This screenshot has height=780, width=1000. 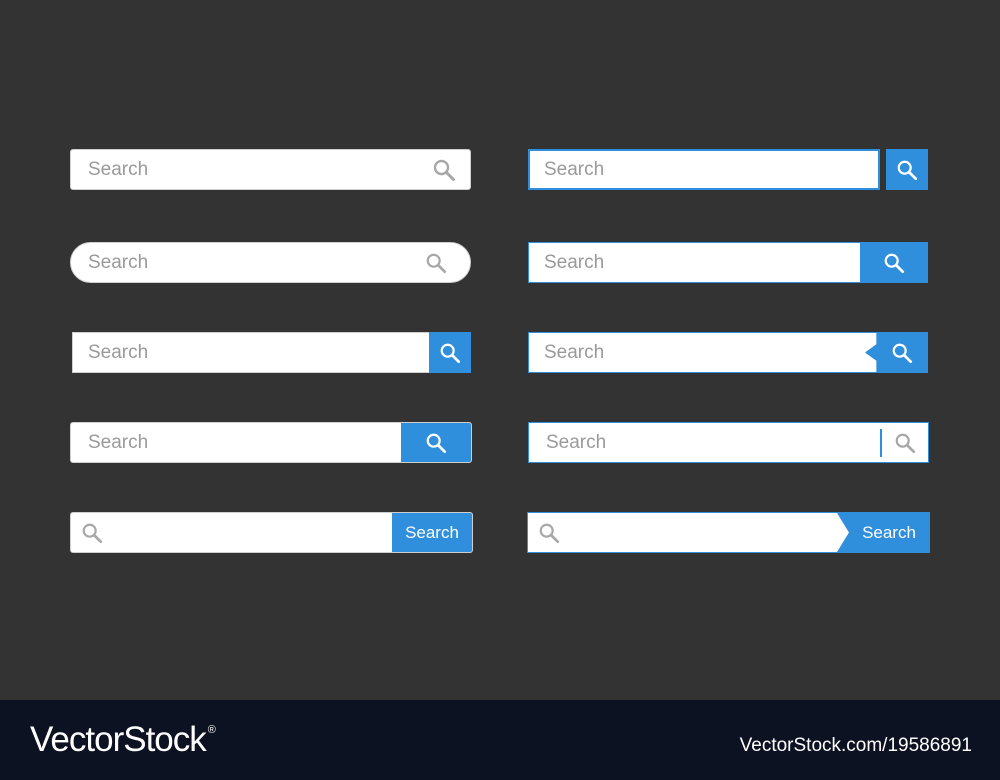 I want to click on search-bar-9: Search, so click(x=728, y=442).